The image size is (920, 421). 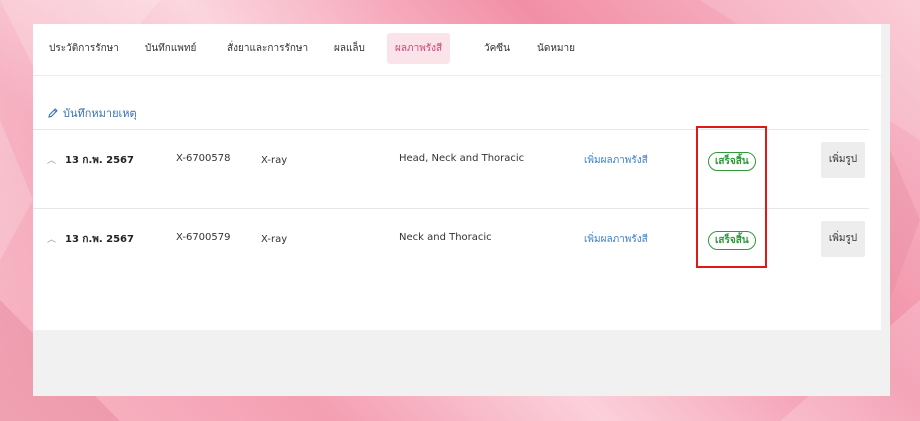 What do you see at coordinates (203, 237) in the screenshot?
I see `row-accession: X-6700579` at bounding box center [203, 237].